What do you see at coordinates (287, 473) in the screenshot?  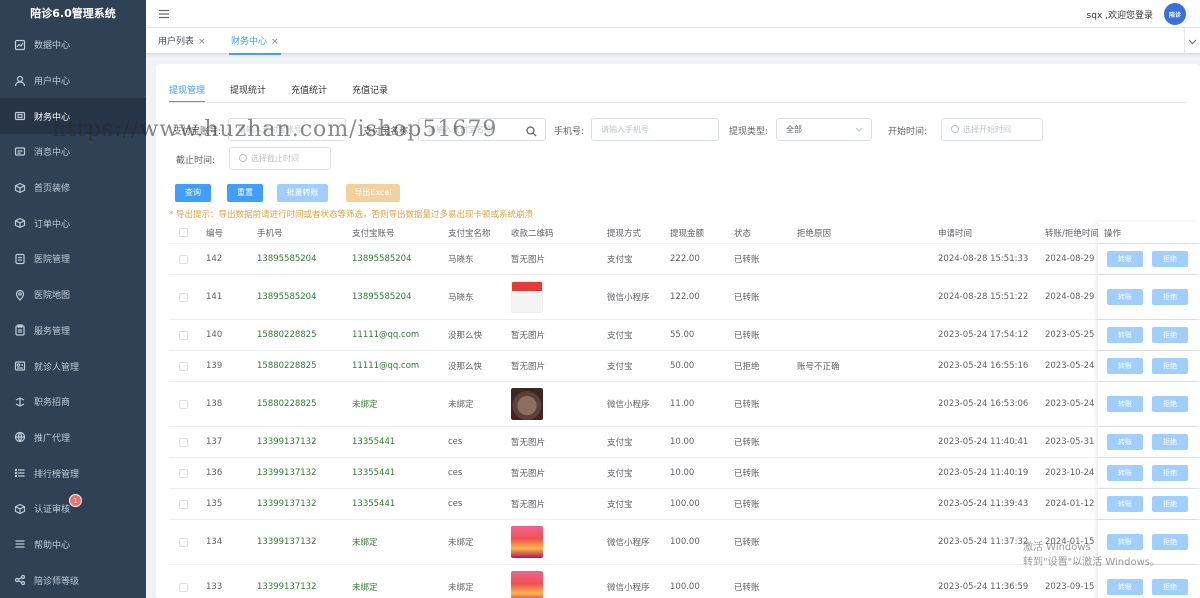 I see `row-phone: 13399137132` at bounding box center [287, 473].